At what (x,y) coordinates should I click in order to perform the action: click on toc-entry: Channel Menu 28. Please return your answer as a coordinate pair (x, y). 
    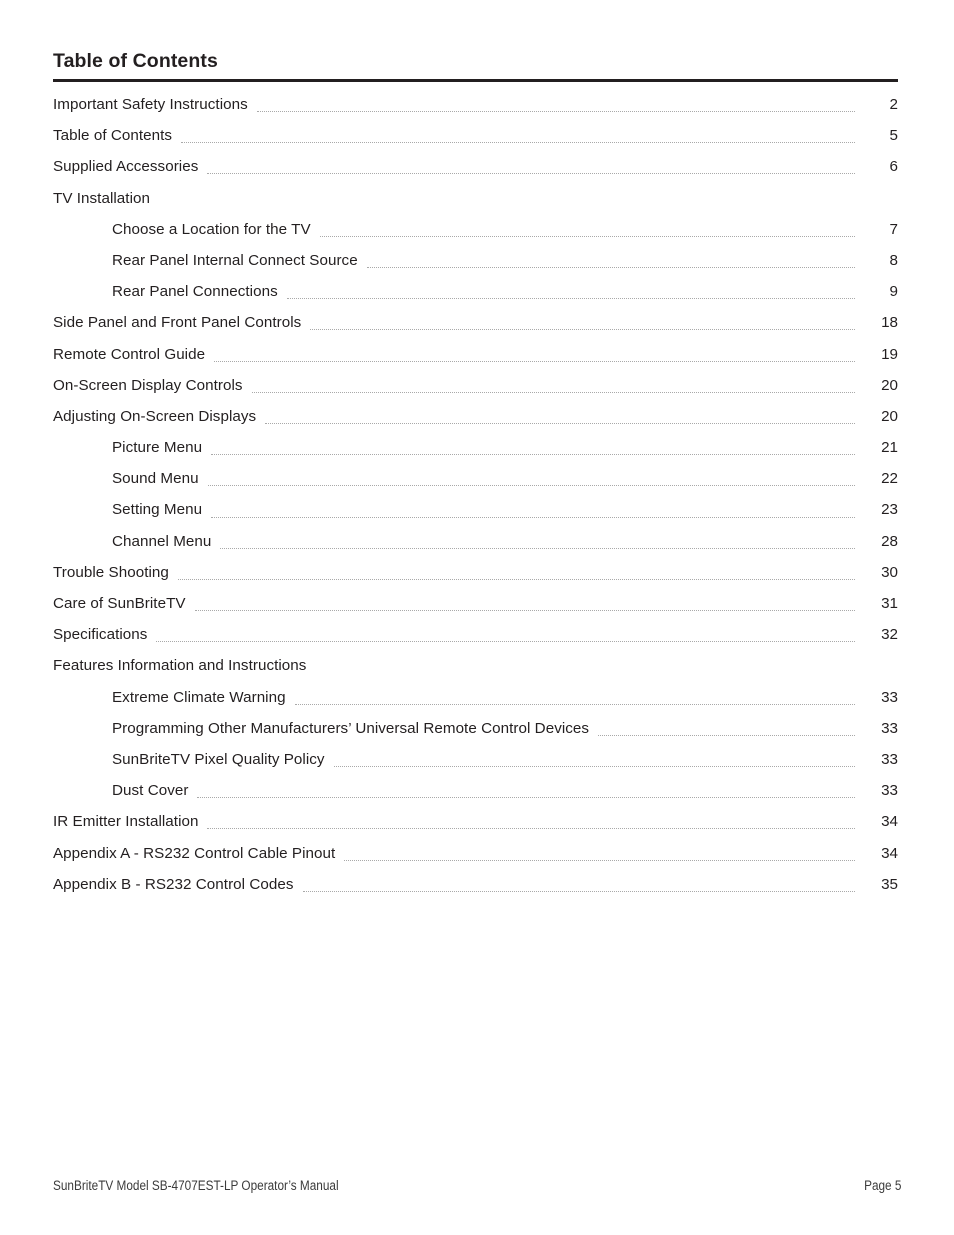
    Looking at the image, I should click on (475, 548).